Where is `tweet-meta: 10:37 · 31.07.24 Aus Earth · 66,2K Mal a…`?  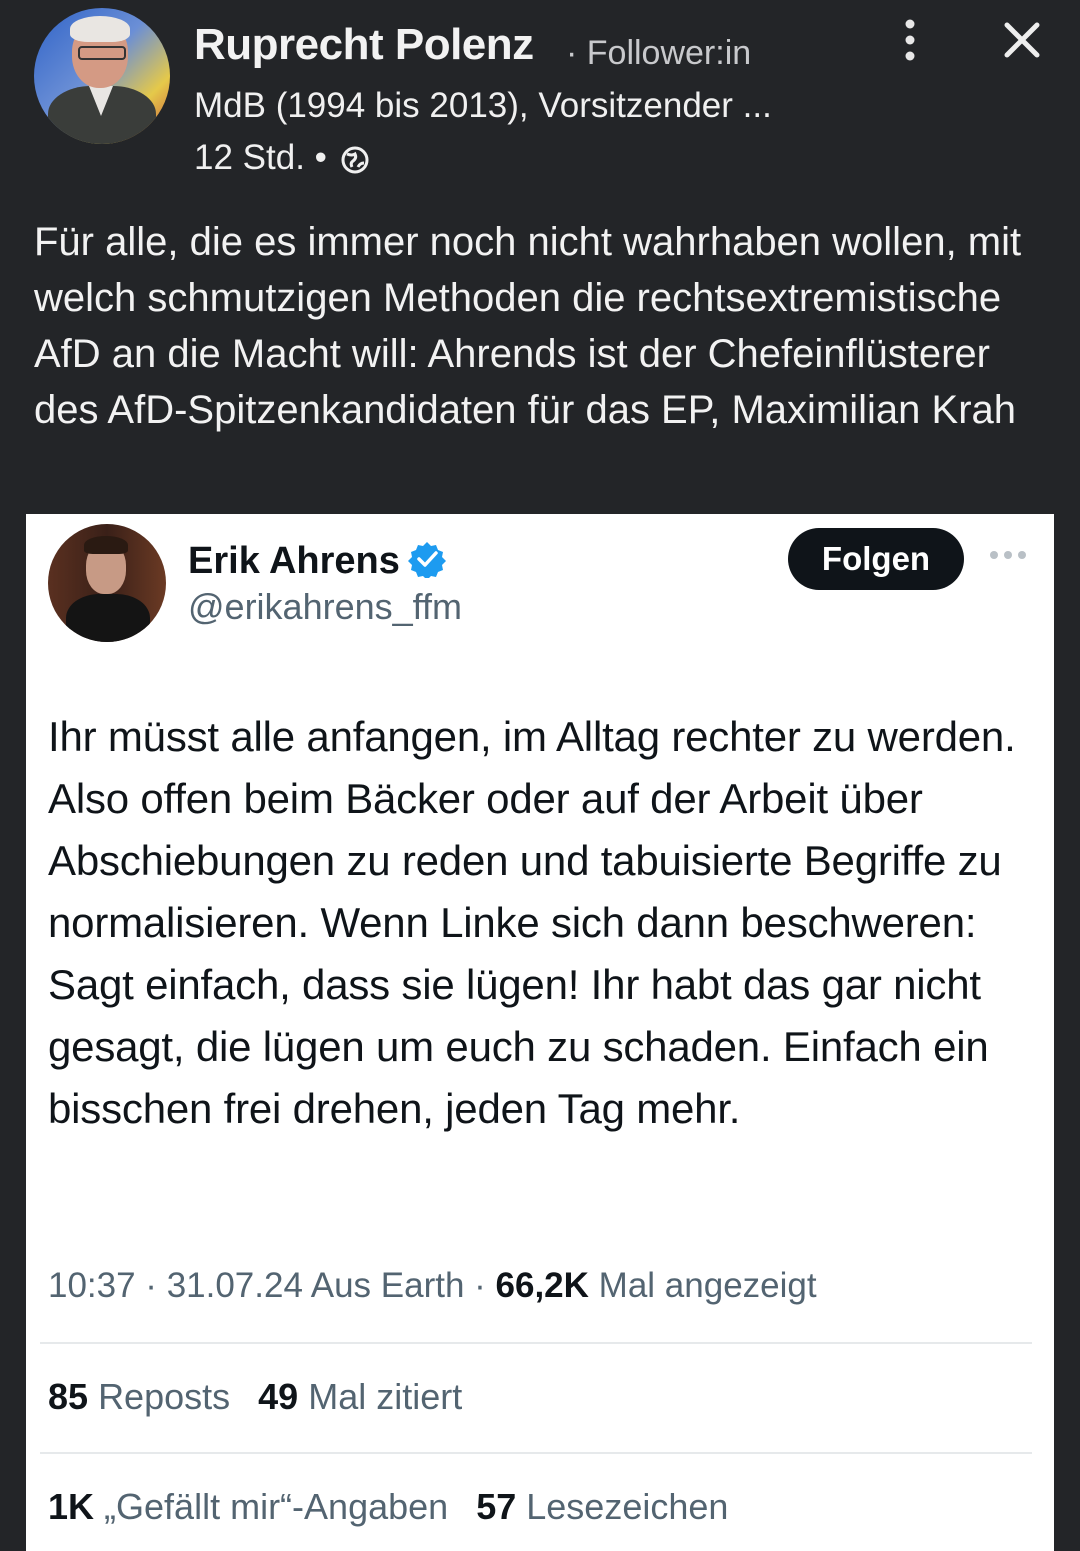 tweet-meta: 10:37 · 31.07.24 Aus Earth · 66,2K Mal a… is located at coordinates (432, 1286).